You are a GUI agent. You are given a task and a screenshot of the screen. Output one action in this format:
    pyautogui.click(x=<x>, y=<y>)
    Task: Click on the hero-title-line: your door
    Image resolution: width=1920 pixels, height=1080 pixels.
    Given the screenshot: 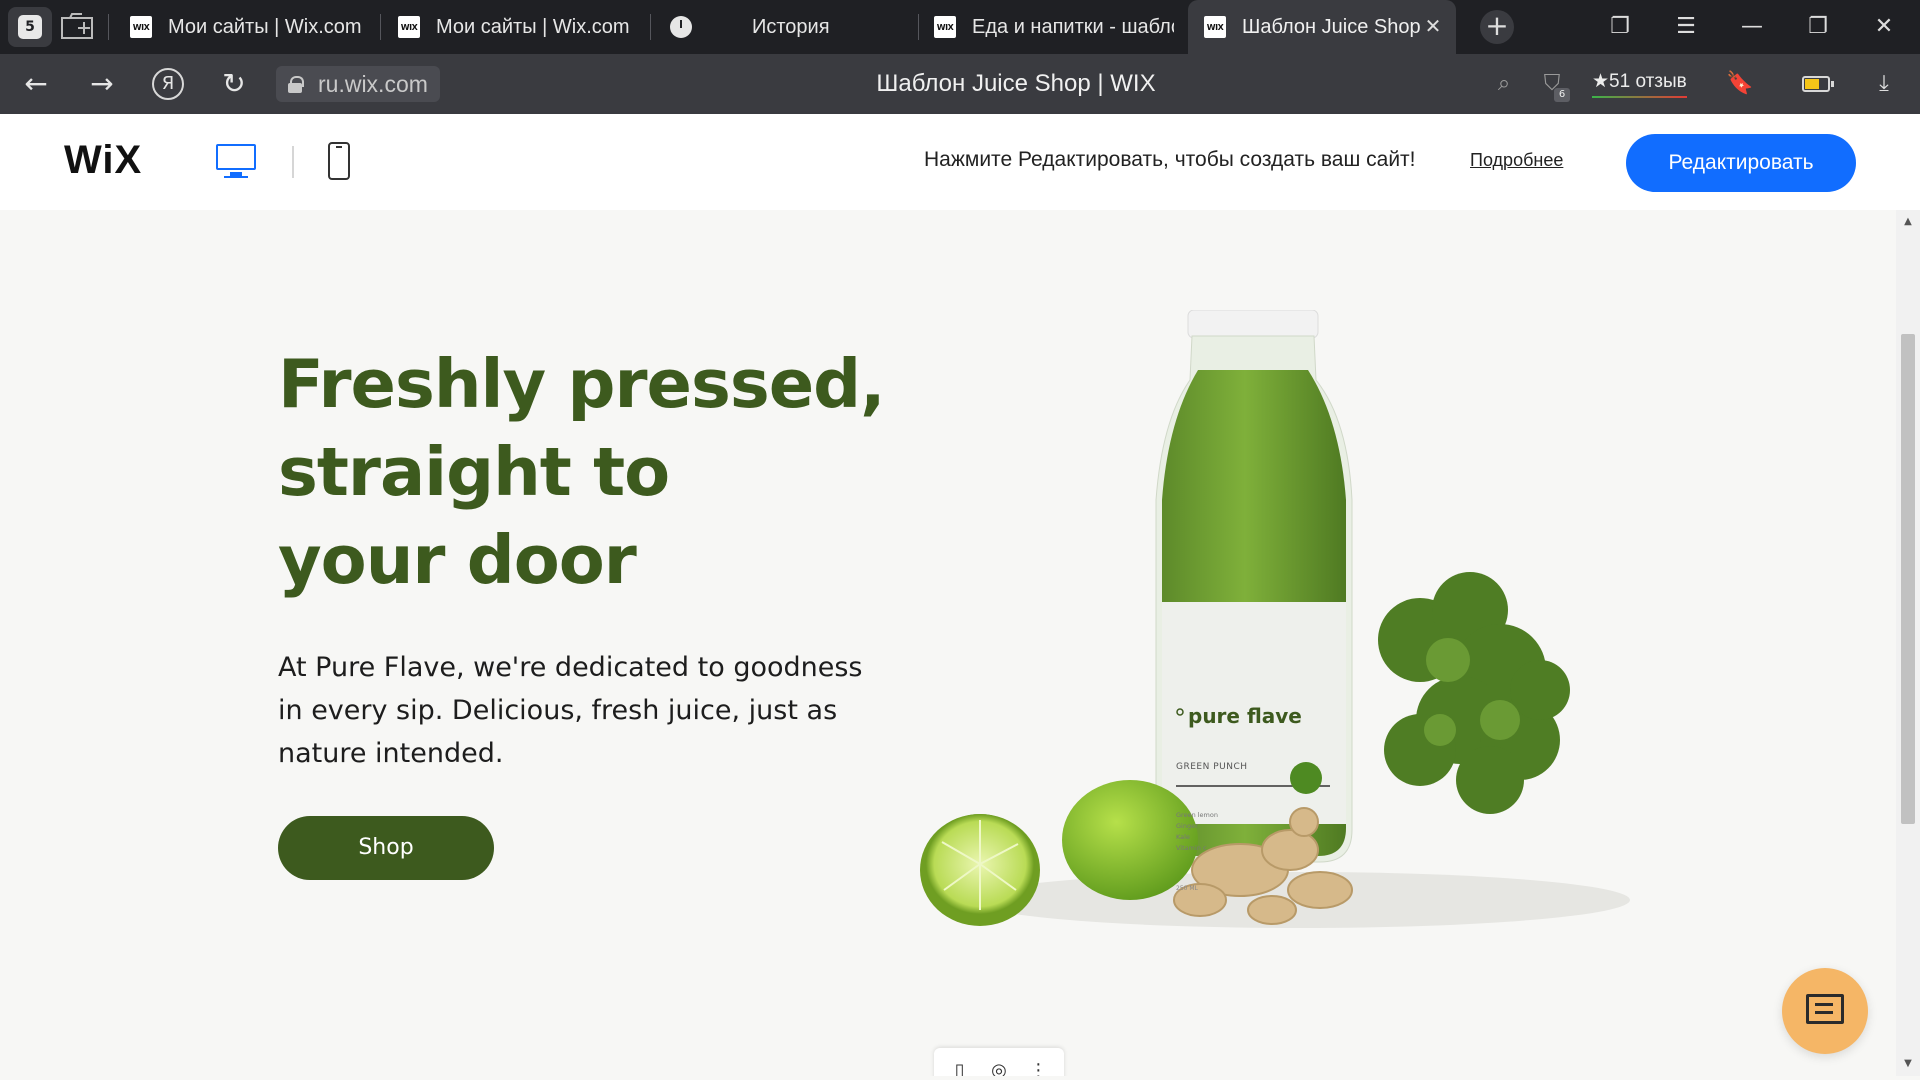 What is the action you would take?
    pyautogui.click(x=457, y=560)
    